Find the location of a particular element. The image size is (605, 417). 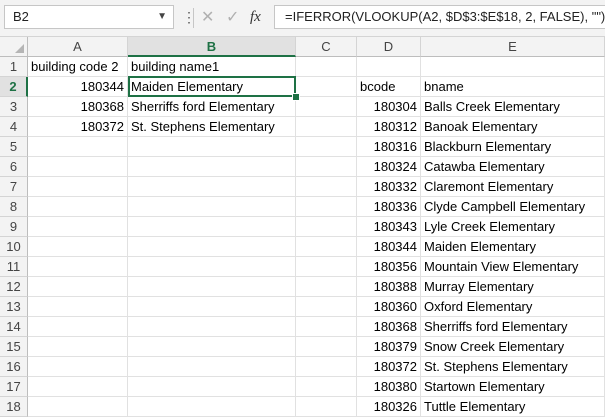

cell-d2: bcode is located at coordinates (389, 87).